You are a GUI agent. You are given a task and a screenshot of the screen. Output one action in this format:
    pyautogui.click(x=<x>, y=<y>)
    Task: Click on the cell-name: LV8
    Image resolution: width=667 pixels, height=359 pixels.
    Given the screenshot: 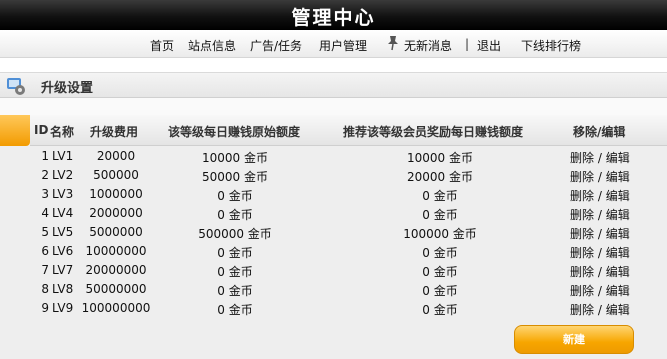 What is the action you would take?
    pyautogui.click(x=63, y=289)
    